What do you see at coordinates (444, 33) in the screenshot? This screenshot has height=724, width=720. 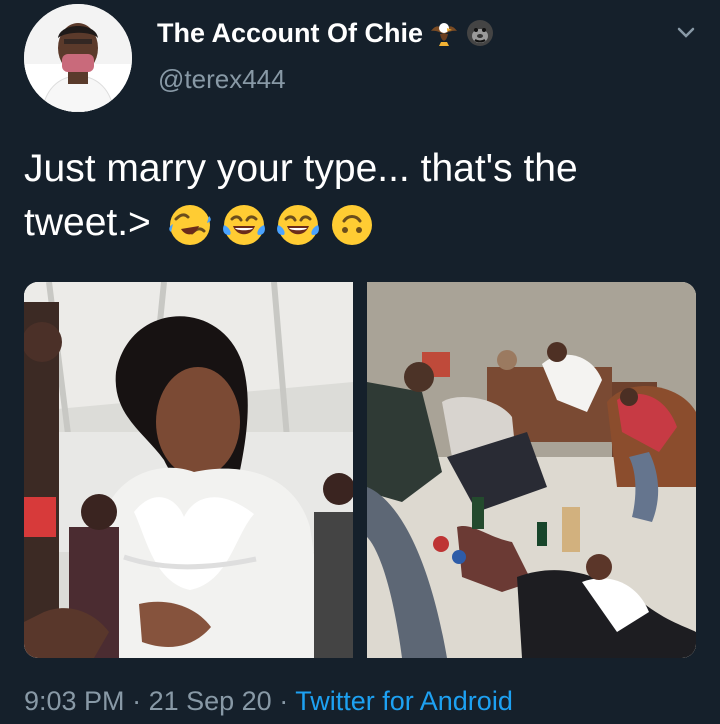 I see `eagle-icon` at bounding box center [444, 33].